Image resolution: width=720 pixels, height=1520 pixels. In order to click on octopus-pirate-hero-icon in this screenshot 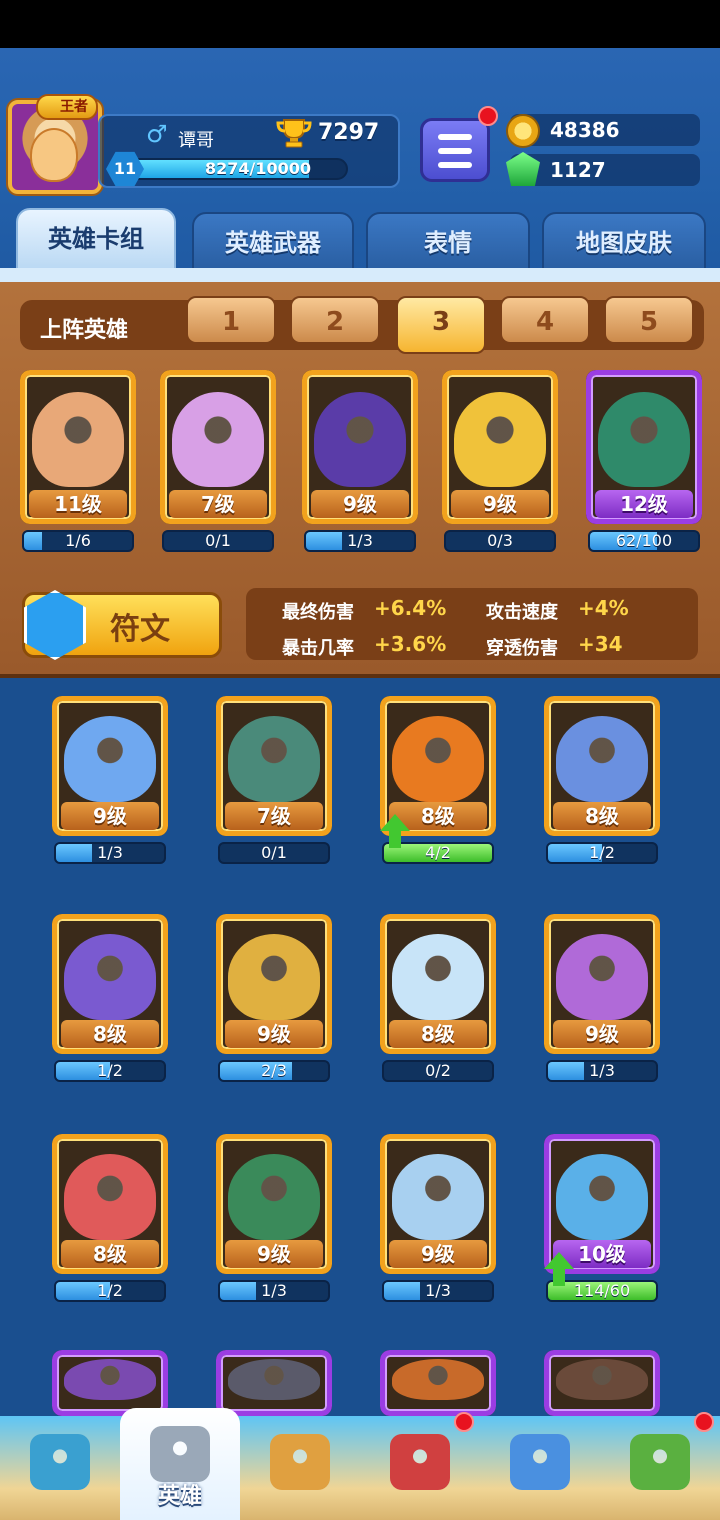, I will do `click(110, 977)`.